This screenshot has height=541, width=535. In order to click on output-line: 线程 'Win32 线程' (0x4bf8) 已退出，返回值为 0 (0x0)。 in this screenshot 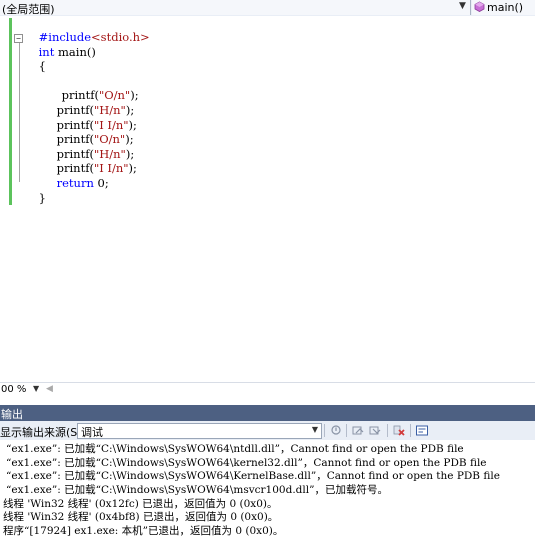, I will do `click(141, 517)`.